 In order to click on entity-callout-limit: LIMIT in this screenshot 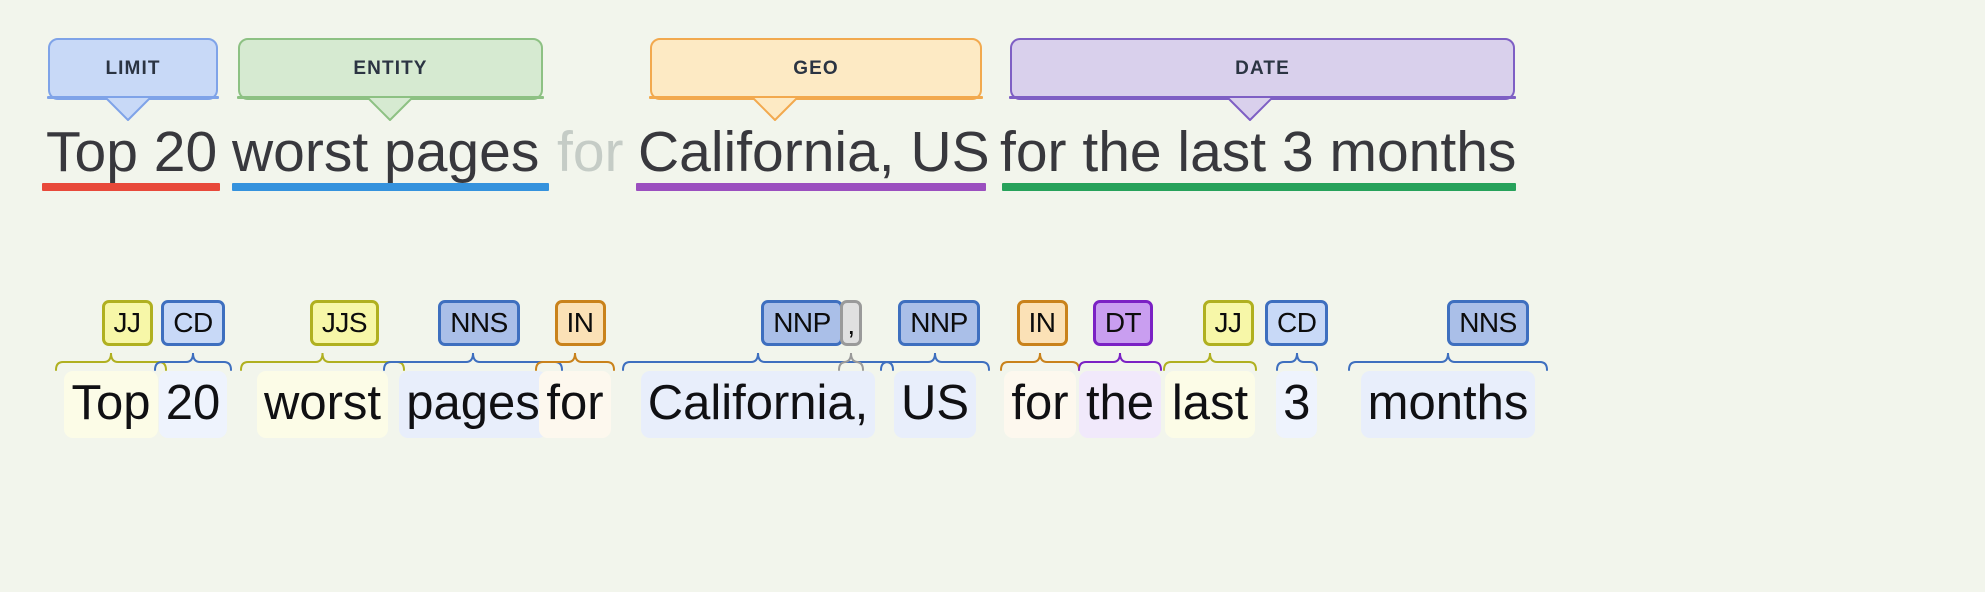, I will do `click(133, 69)`.